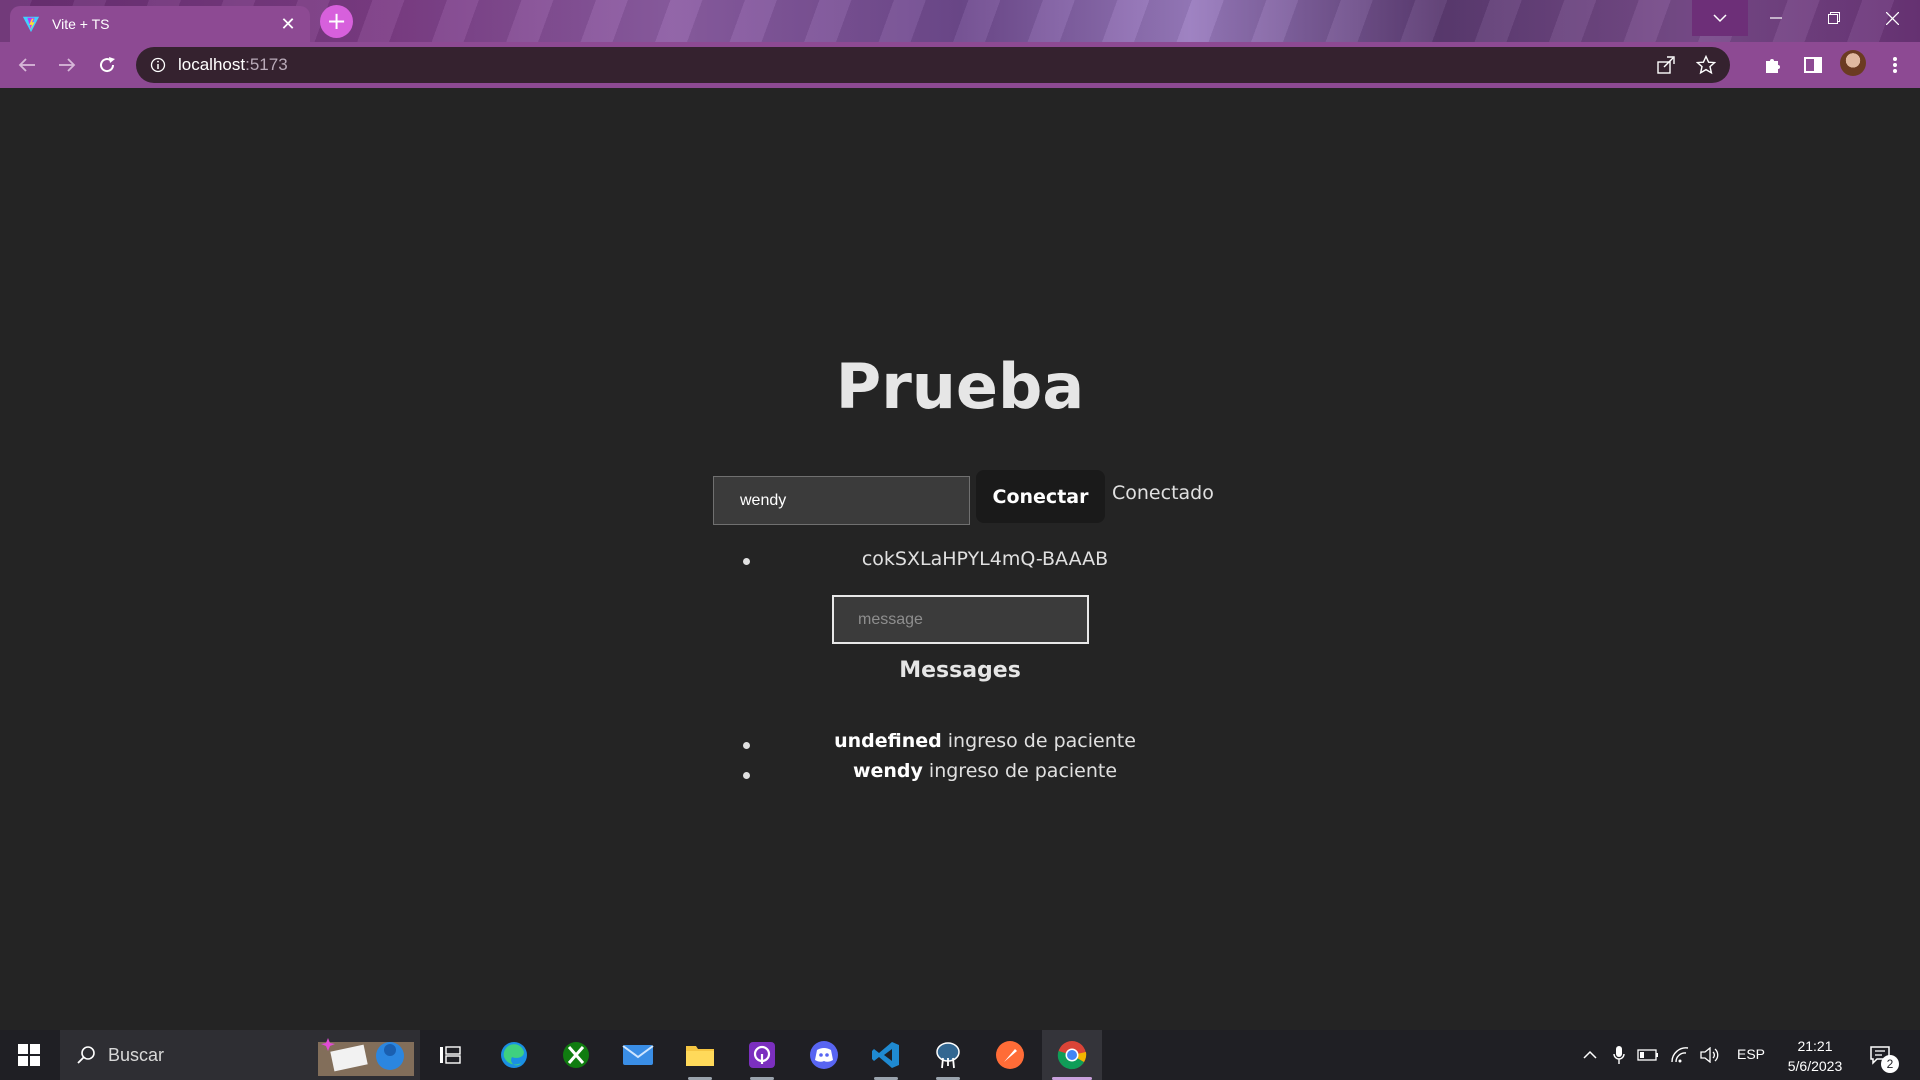 The height and width of the screenshot is (1080, 1920). Describe the element at coordinates (887, 771) in the screenshot. I see `message-user: wendy` at that location.